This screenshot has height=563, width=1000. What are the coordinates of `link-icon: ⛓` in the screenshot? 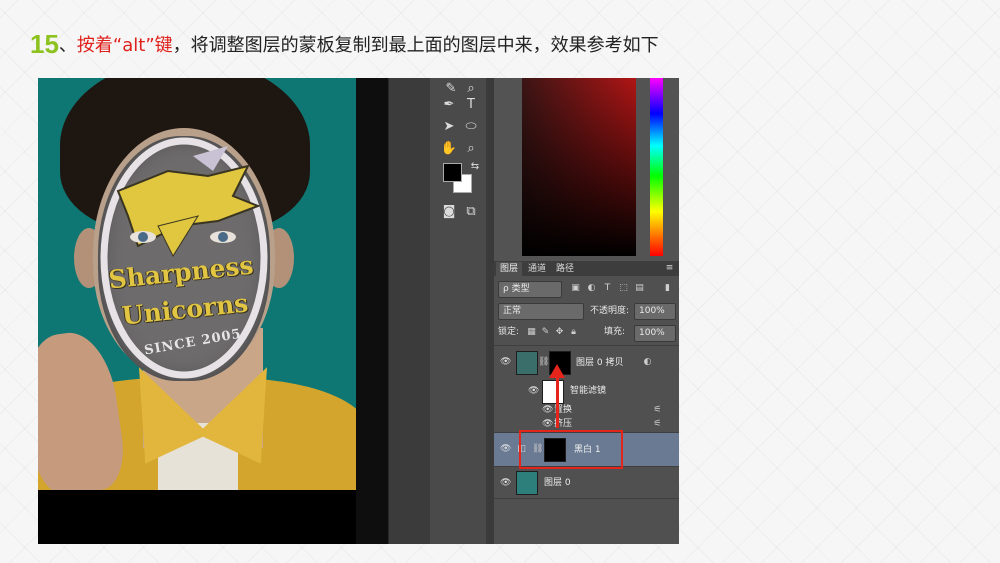 It's located at (543, 362).